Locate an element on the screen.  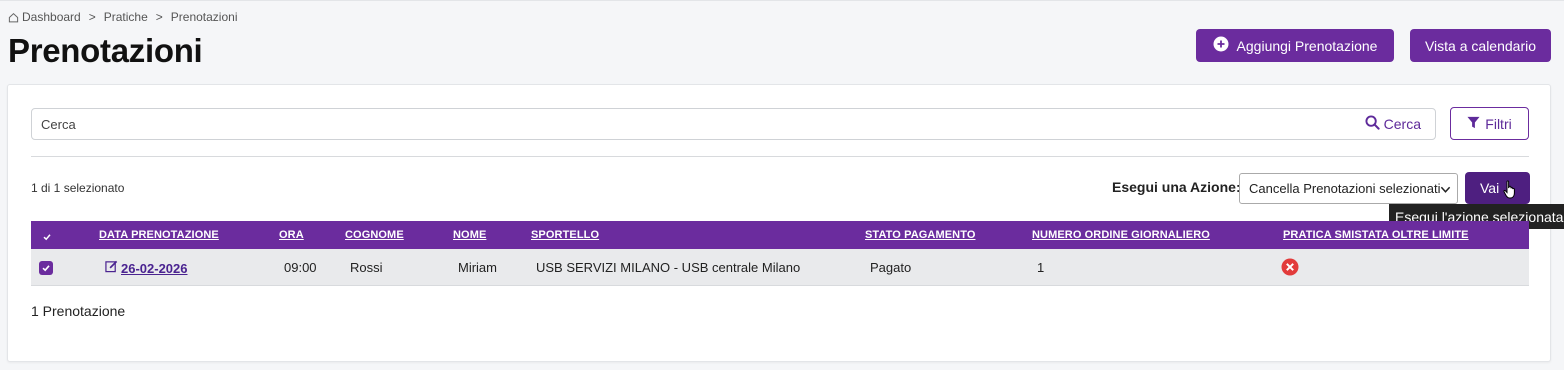
hand-cursor-icon is located at coordinates (1511, 192).